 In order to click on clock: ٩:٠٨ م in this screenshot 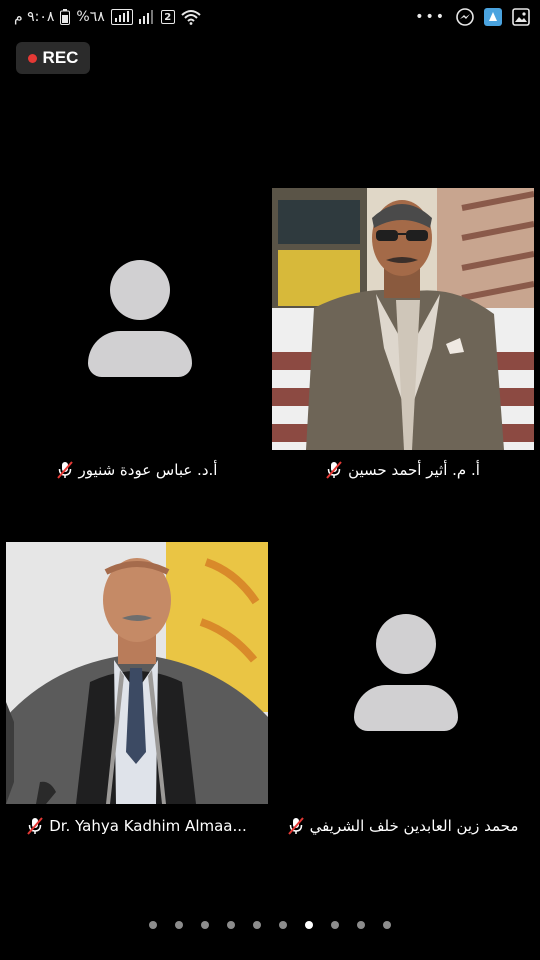, I will do `click(34, 17)`.